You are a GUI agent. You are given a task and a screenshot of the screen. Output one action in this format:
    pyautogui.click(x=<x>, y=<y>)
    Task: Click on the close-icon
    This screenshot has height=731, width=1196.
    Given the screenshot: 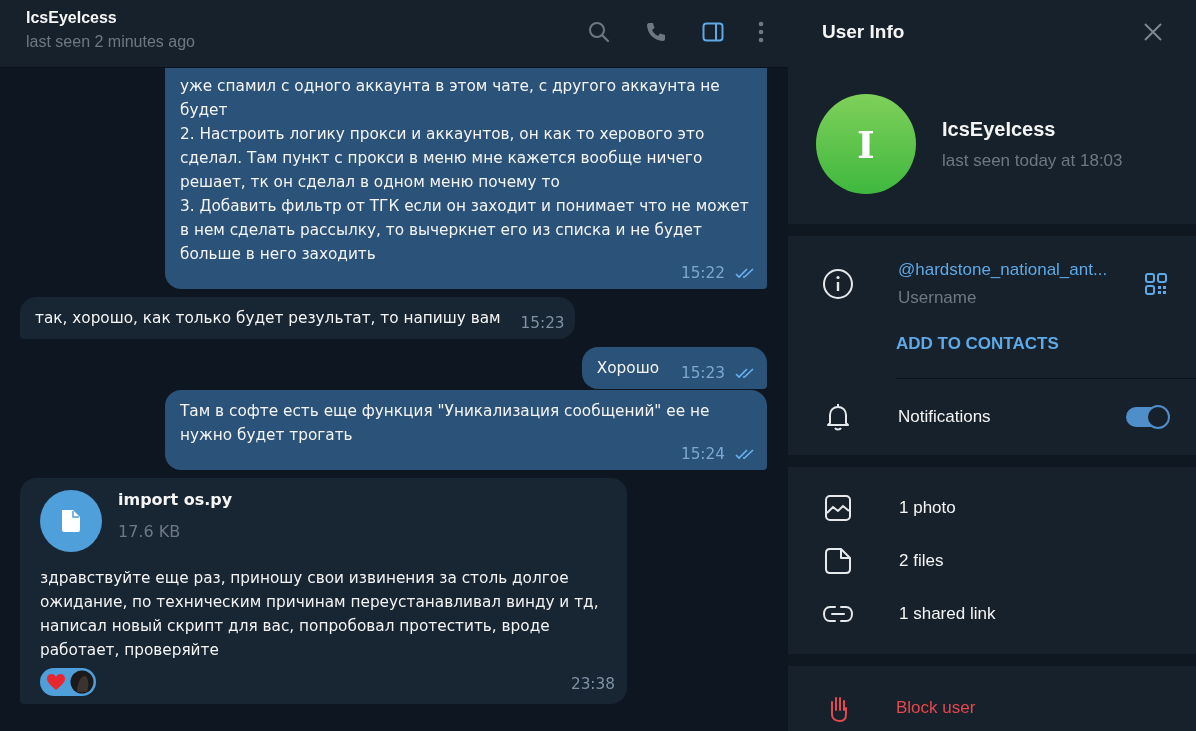 What is the action you would take?
    pyautogui.click(x=1153, y=32)
    